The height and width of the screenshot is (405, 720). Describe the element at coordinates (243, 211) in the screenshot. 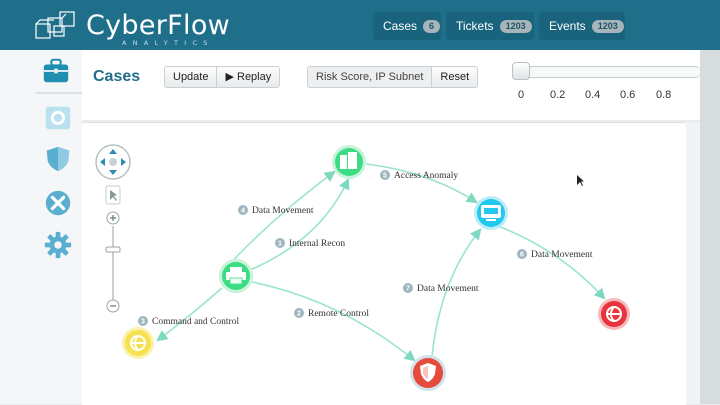

I see `edge-number: 4` at that location.